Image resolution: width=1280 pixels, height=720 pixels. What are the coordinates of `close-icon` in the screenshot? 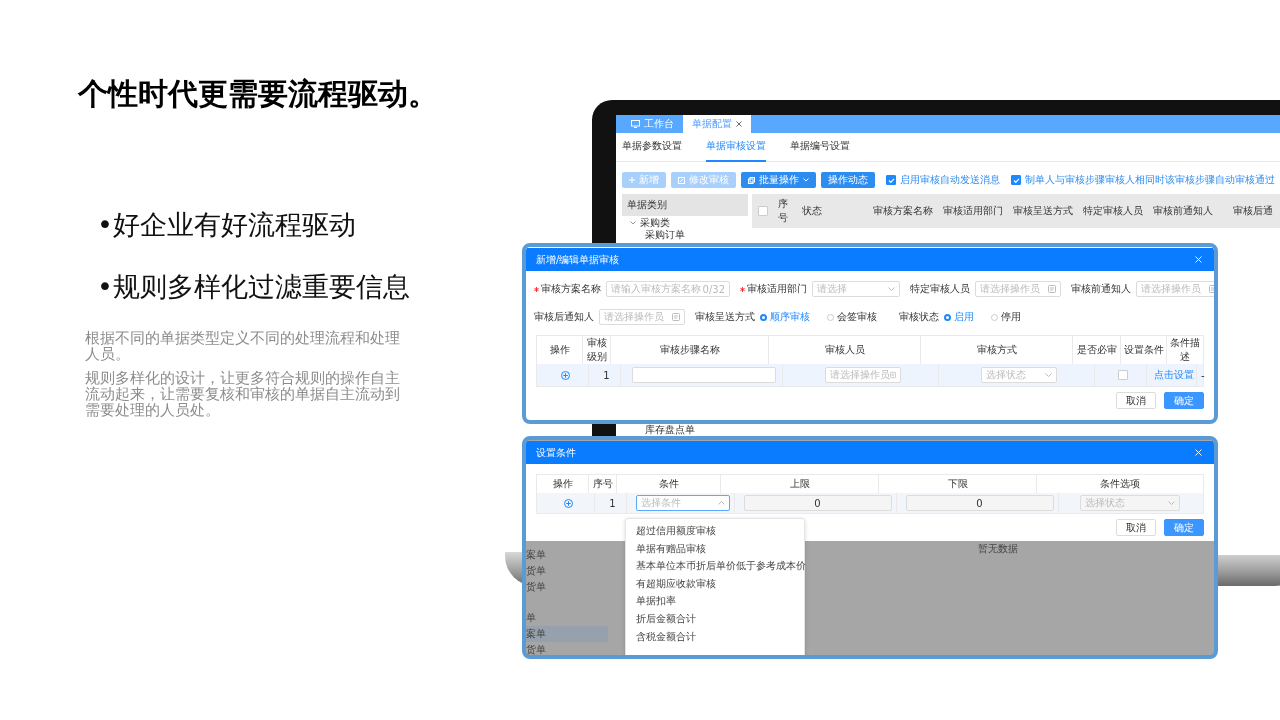 It's located at (739, 124).